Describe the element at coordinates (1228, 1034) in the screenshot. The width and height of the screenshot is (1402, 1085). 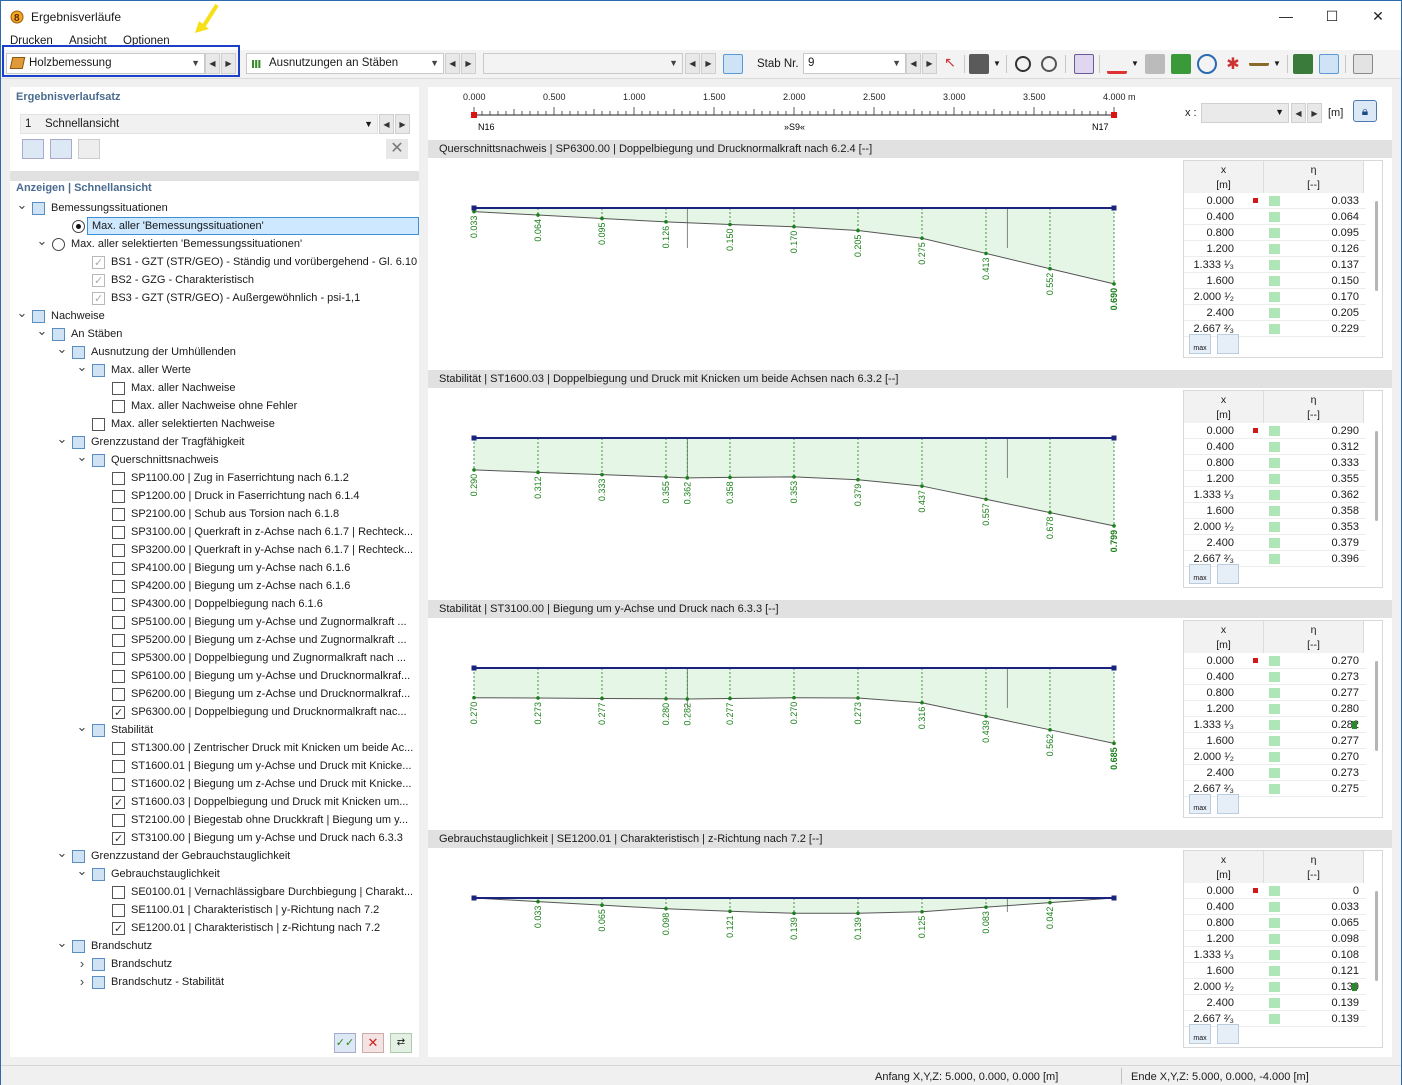
I see `filter-icon` at that location.